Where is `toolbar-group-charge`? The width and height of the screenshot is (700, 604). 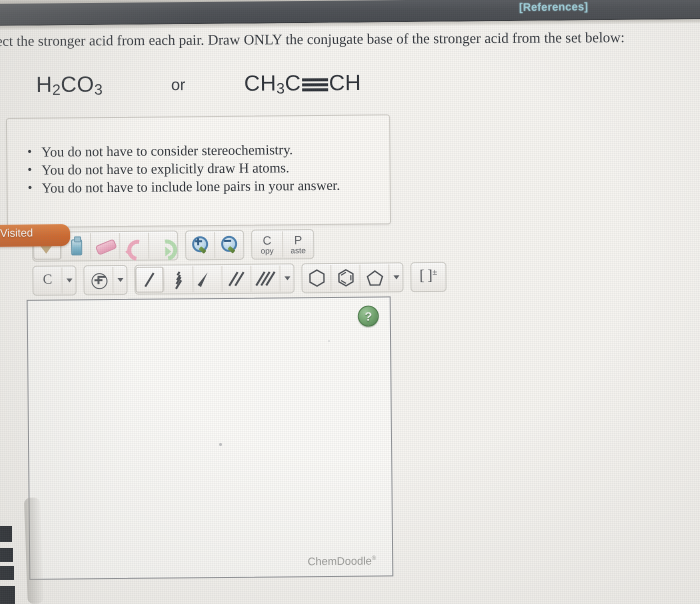
toolbar-group-charge is located at coordinates (105, 280).